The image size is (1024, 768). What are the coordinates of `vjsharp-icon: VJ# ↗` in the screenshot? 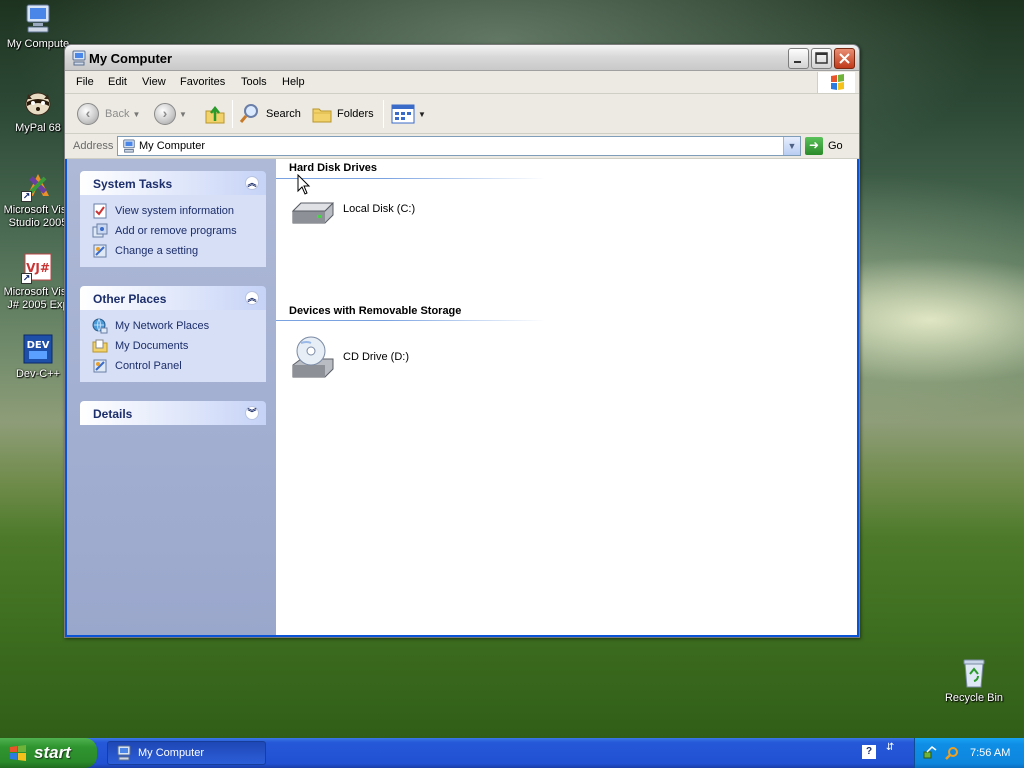 It's located at (38, 267).